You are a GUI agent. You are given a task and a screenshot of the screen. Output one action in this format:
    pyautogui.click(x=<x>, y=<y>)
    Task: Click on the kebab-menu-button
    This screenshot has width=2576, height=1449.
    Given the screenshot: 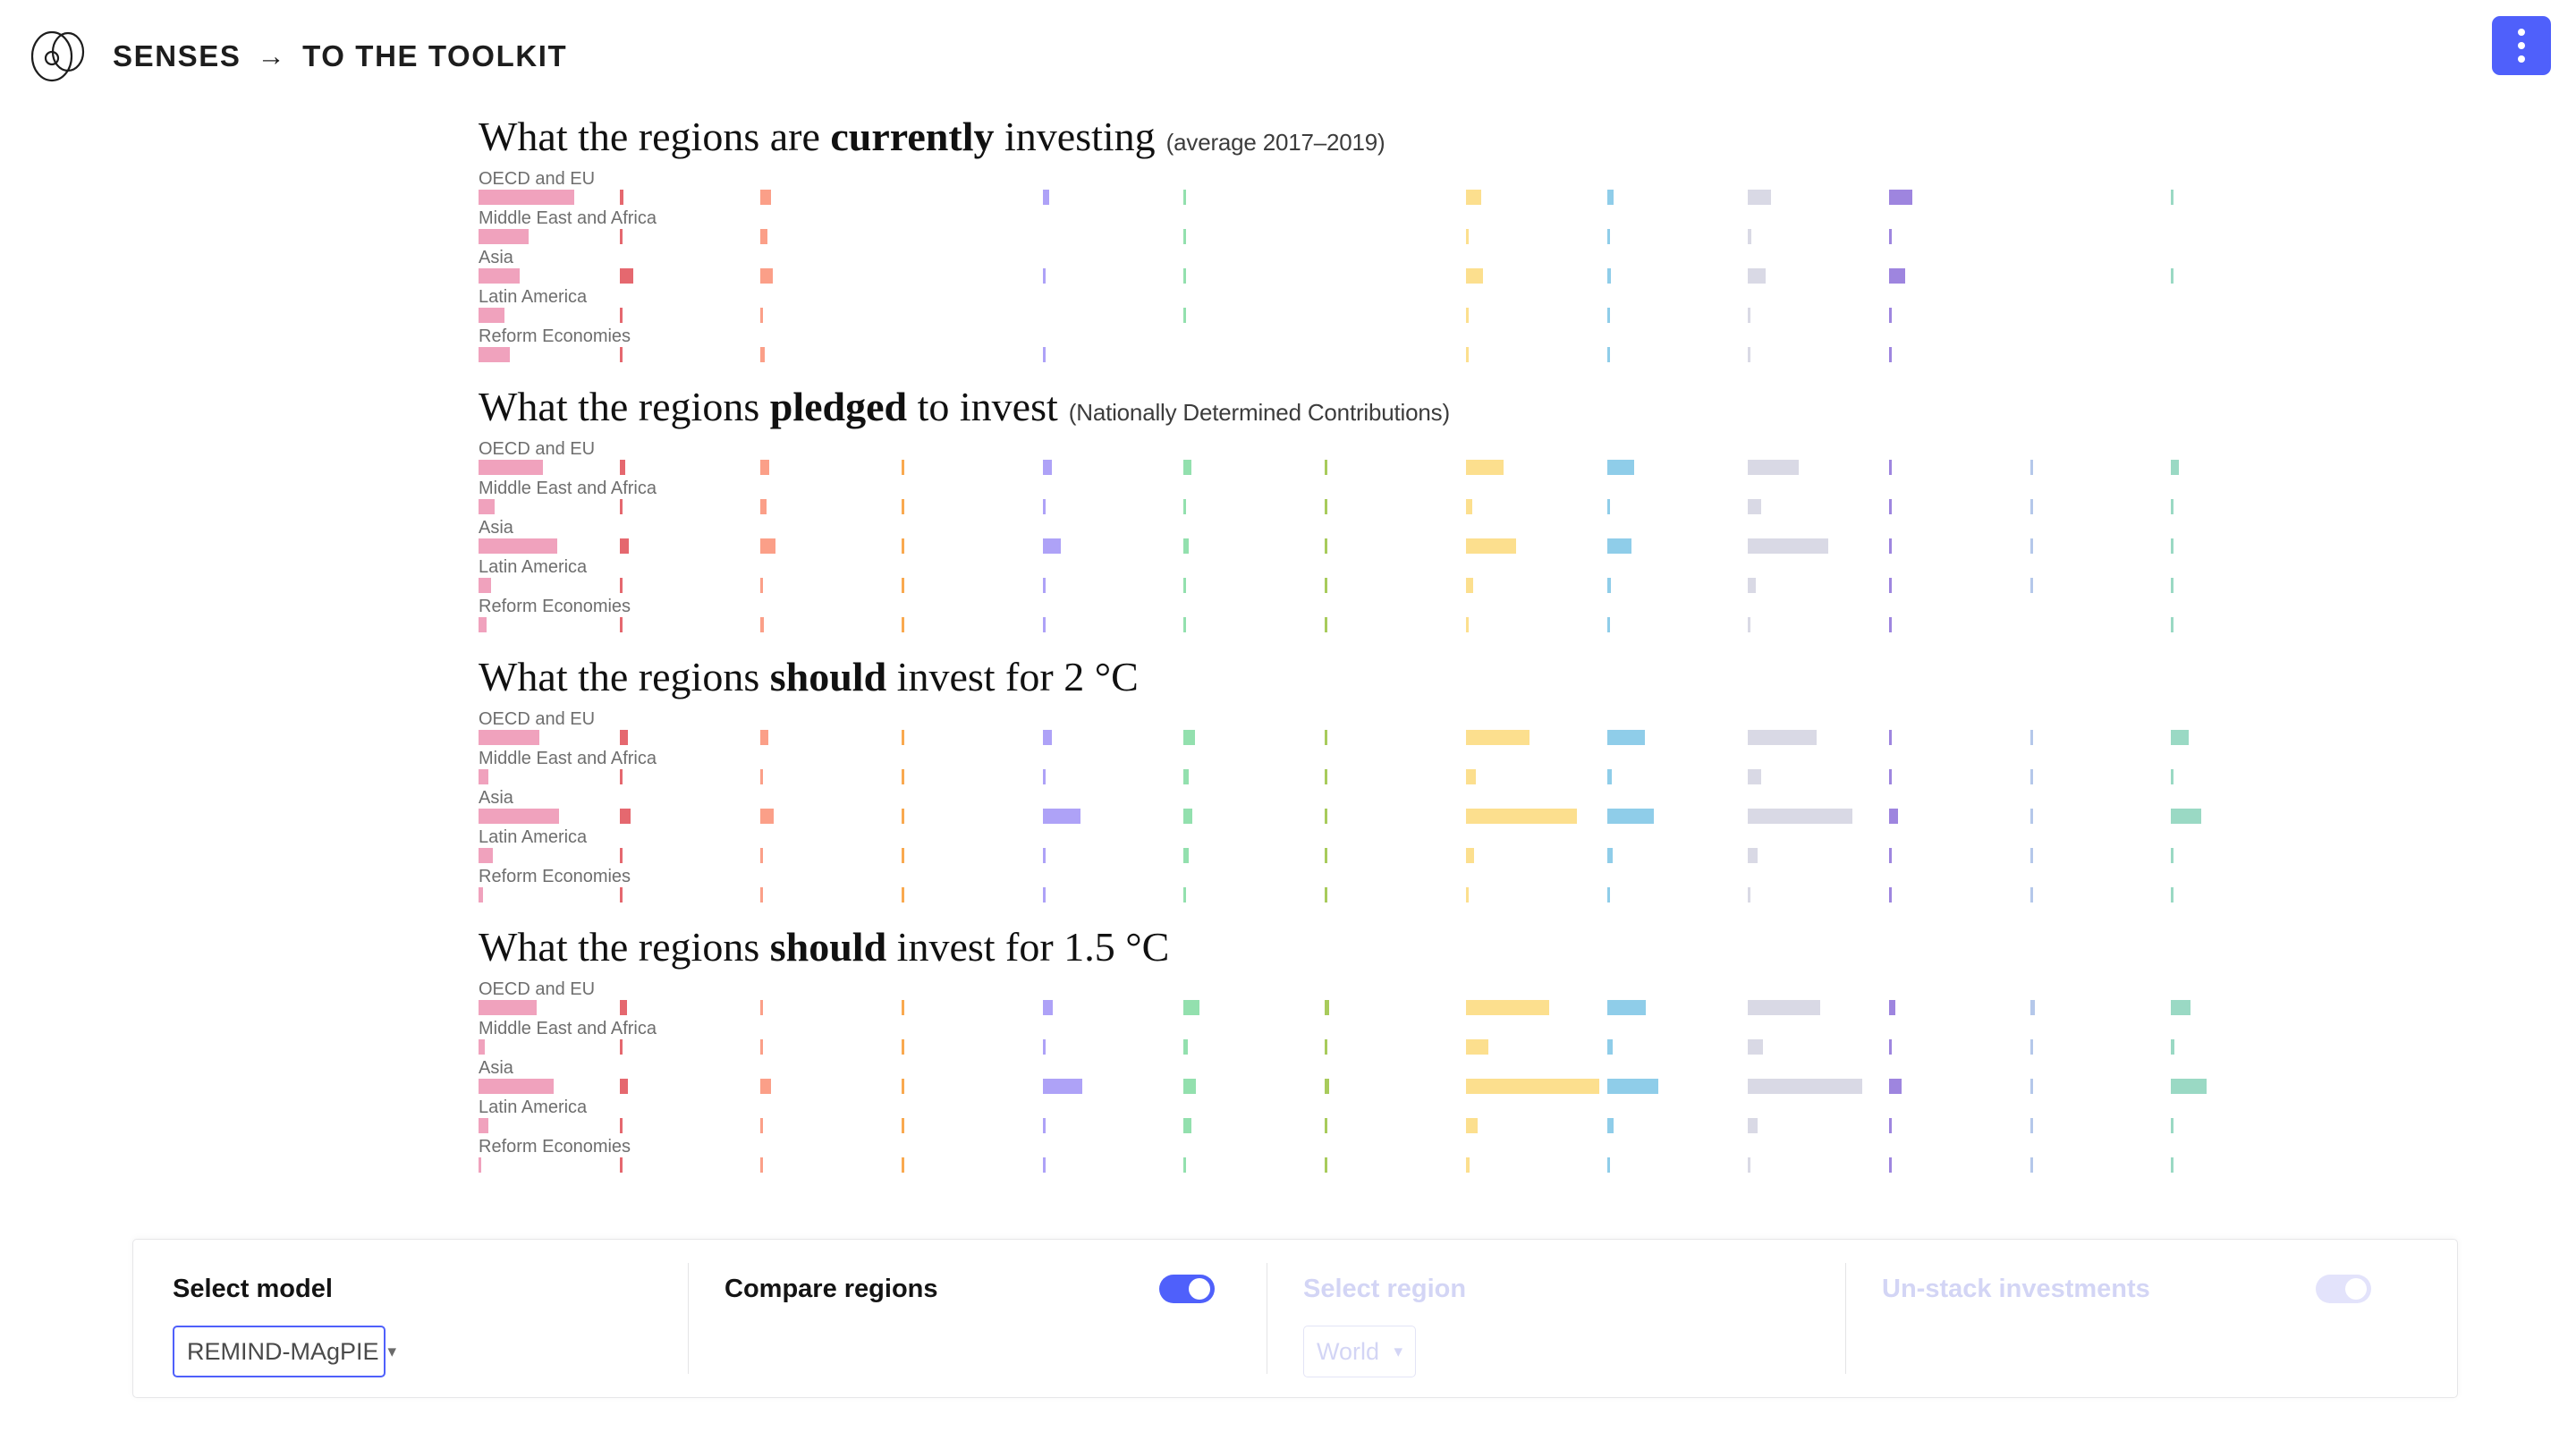 What is the action you would take?
    pyautogui.click(x=2521, y=45)
    